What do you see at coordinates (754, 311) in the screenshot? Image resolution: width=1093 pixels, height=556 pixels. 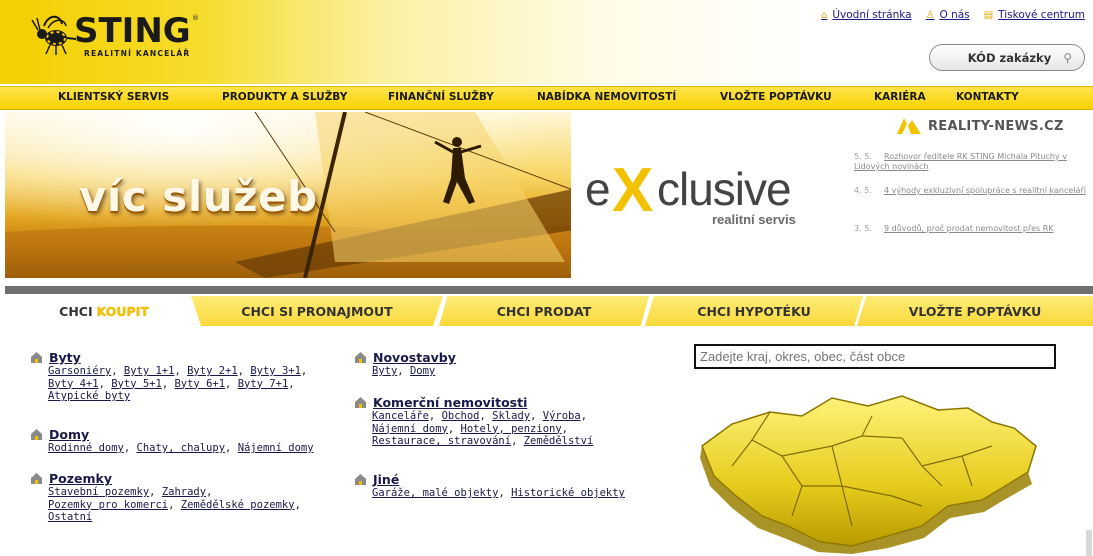 I see `tab-mortgage: CHCI HYPOTÉKU` at bounding box center [754, 311].